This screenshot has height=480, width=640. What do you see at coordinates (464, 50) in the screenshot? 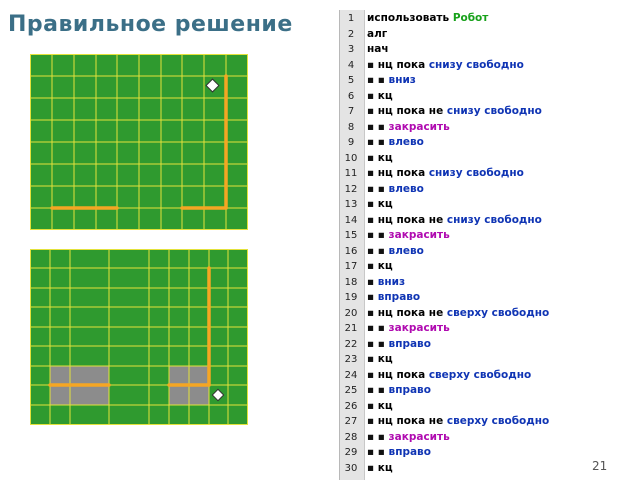
I see `code-line: 3 нач` at bounding box center [464, 50].